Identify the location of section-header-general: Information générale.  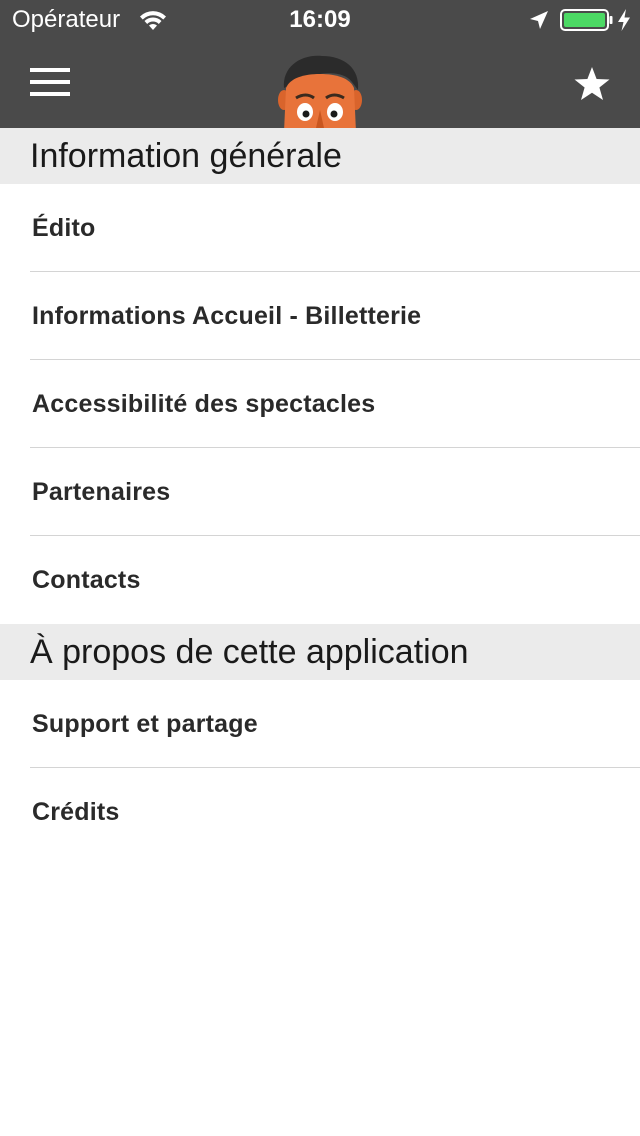
(320, 156).